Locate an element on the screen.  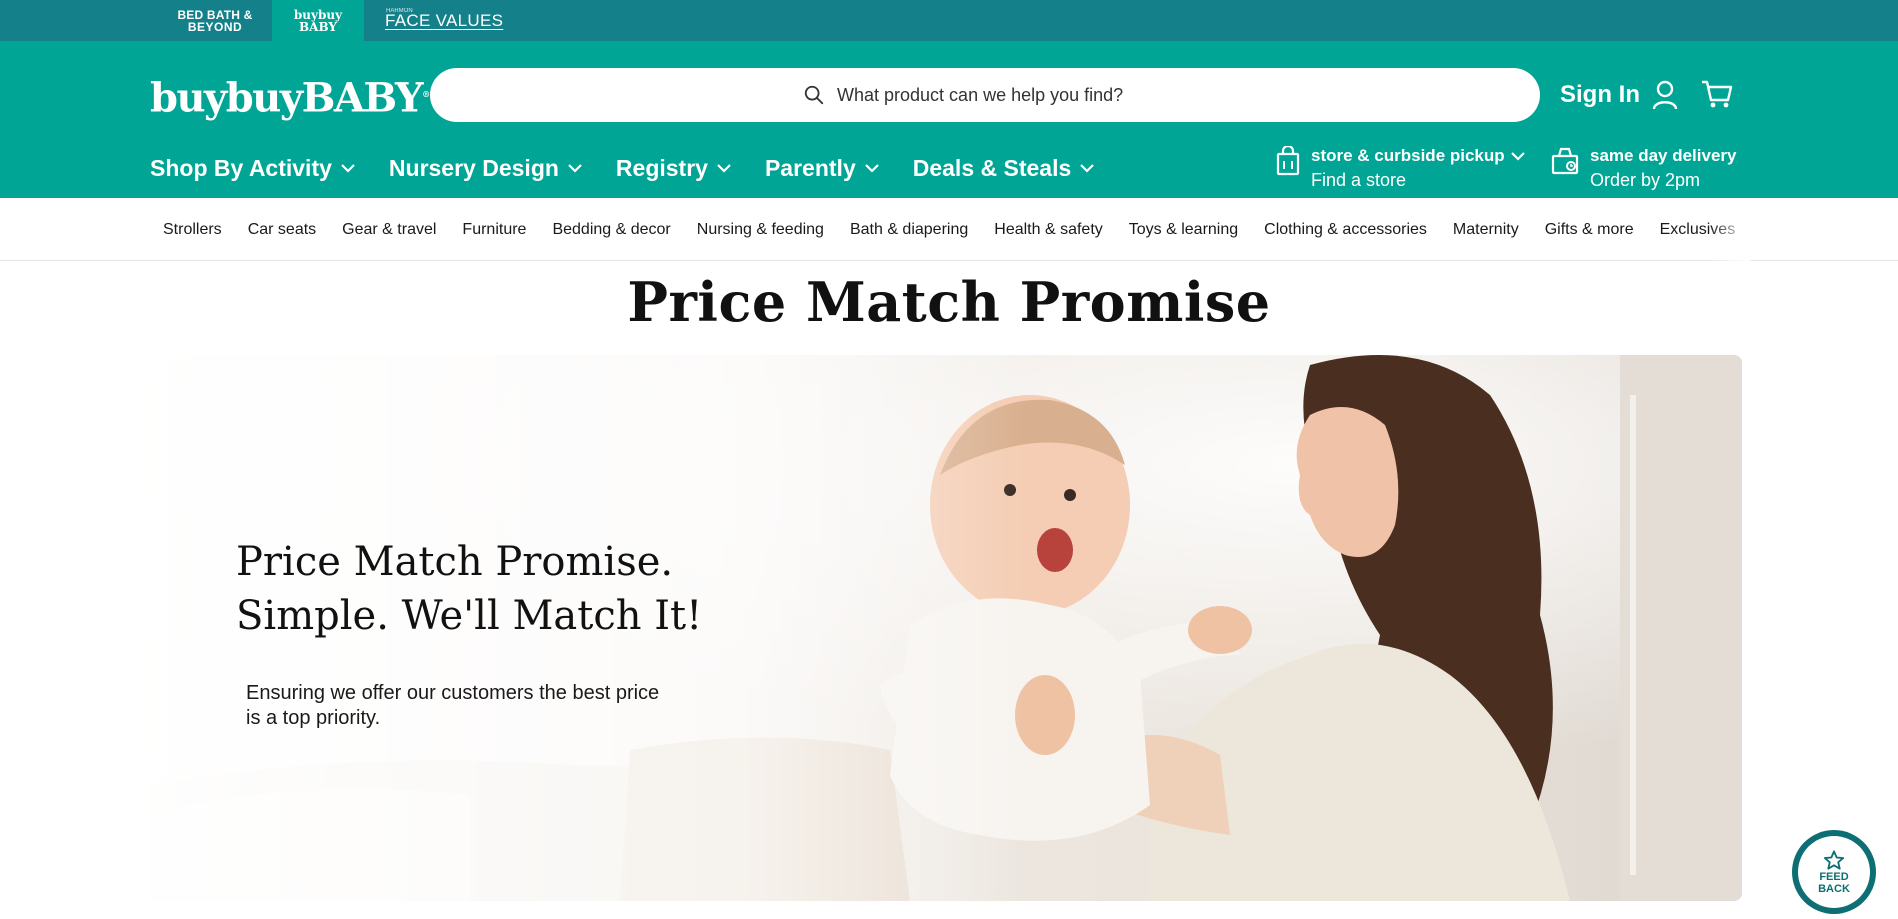
hero-heading-line2: Simple. We'll Match It! is located at coordinates (469, 616).